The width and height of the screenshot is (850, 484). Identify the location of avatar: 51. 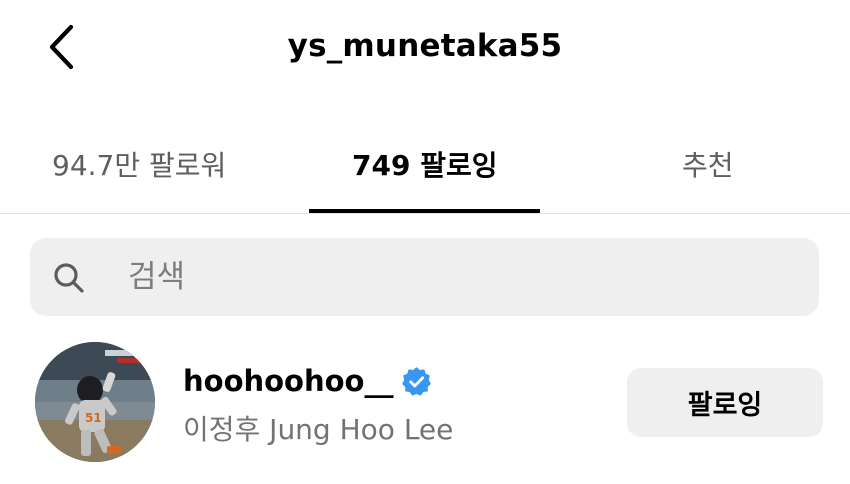
(95, 402).